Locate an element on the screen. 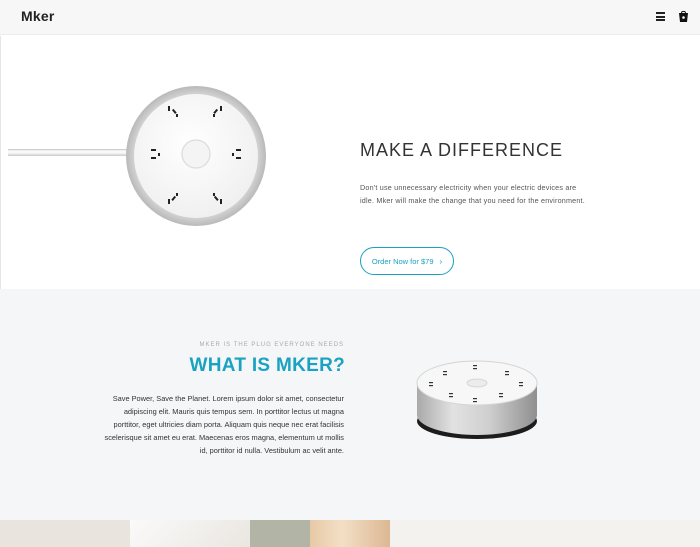 This screenshot has height=547, width=700. order-now-button: Order Now for $79 › is located at coordinates (407, 261).